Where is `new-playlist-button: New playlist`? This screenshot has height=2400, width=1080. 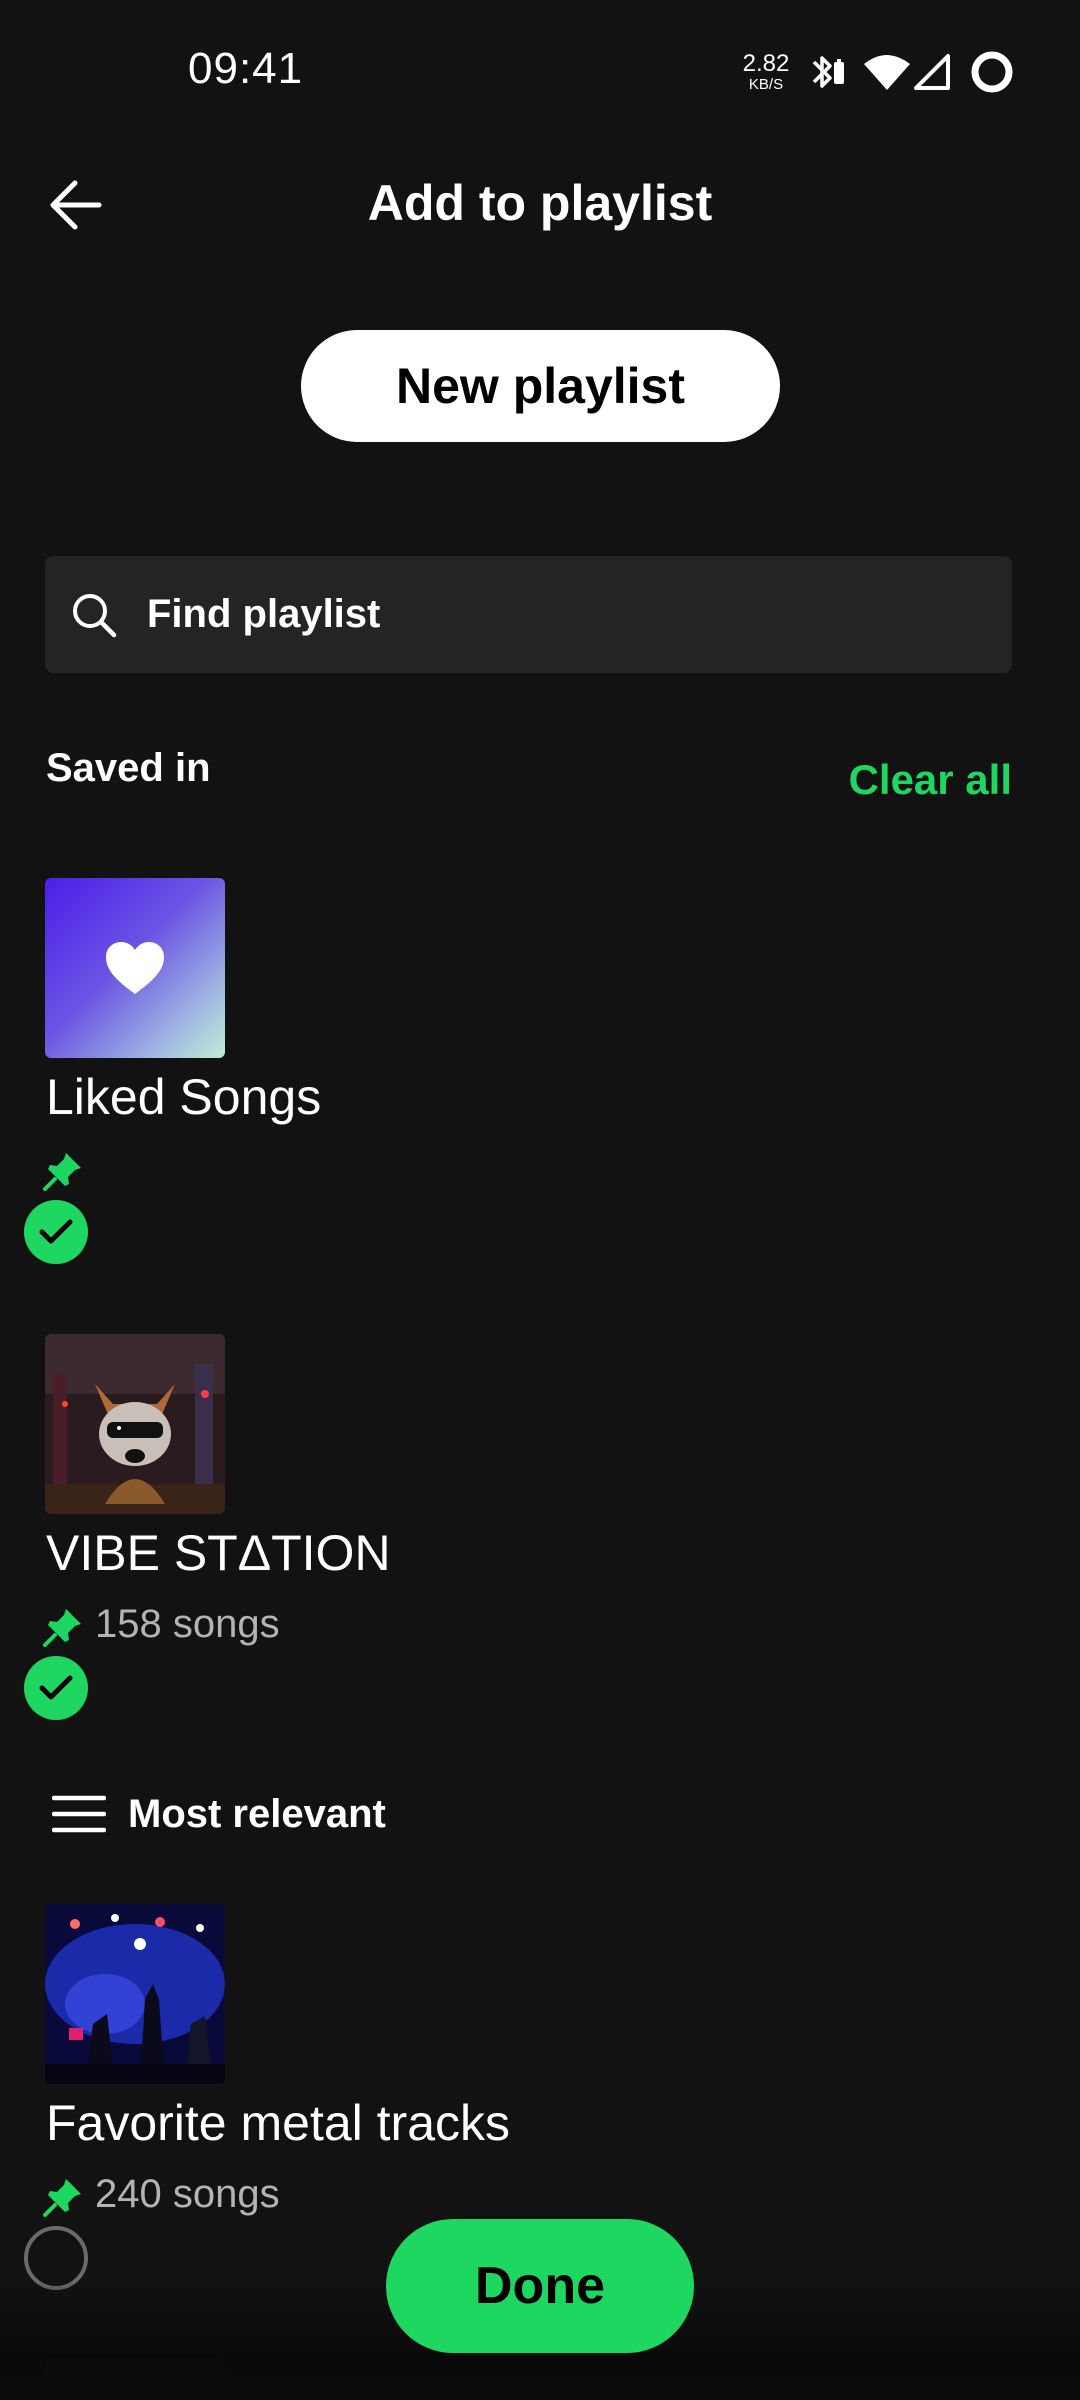 new-playlist-button: New playlist is located at coordinates (540, 386).